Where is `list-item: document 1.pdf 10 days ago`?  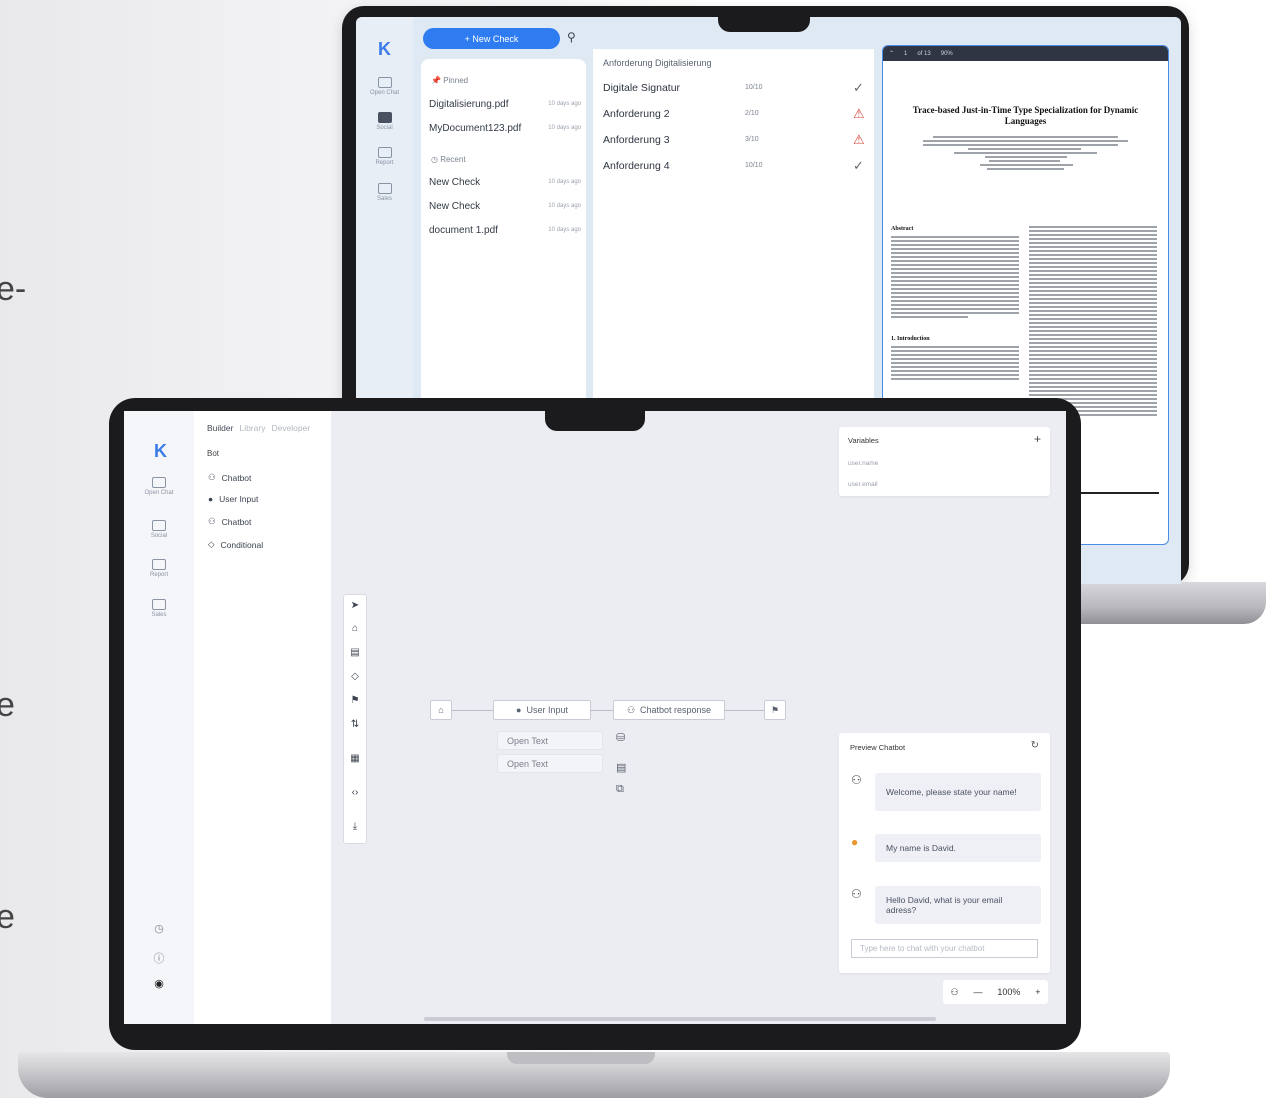 list-item: document 1.pdf 10 days ago is located at coordinates (505, 230).